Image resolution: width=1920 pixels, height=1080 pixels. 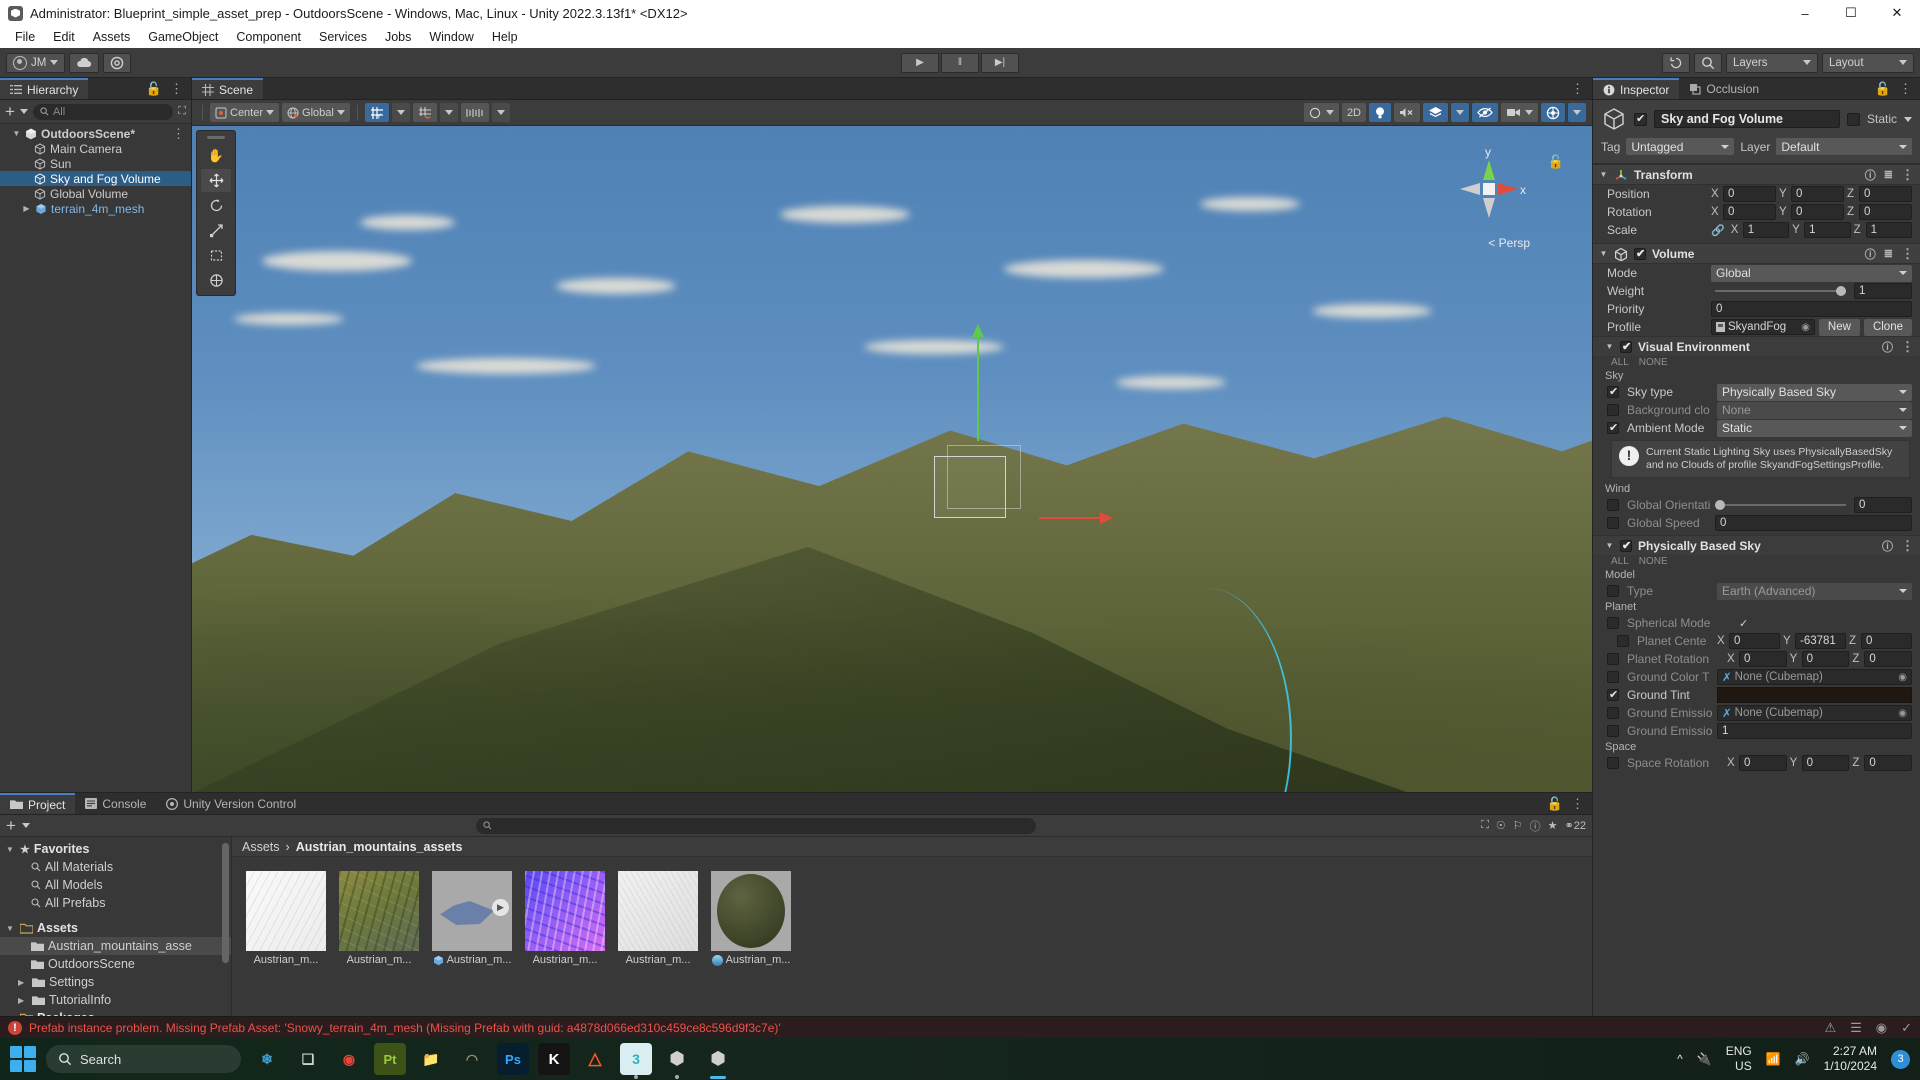 What do you see at coordinates (176, 88) in the screenshot?
I see `hierarchy-menu-icon: ⋮` at bounding box center [176, 88].